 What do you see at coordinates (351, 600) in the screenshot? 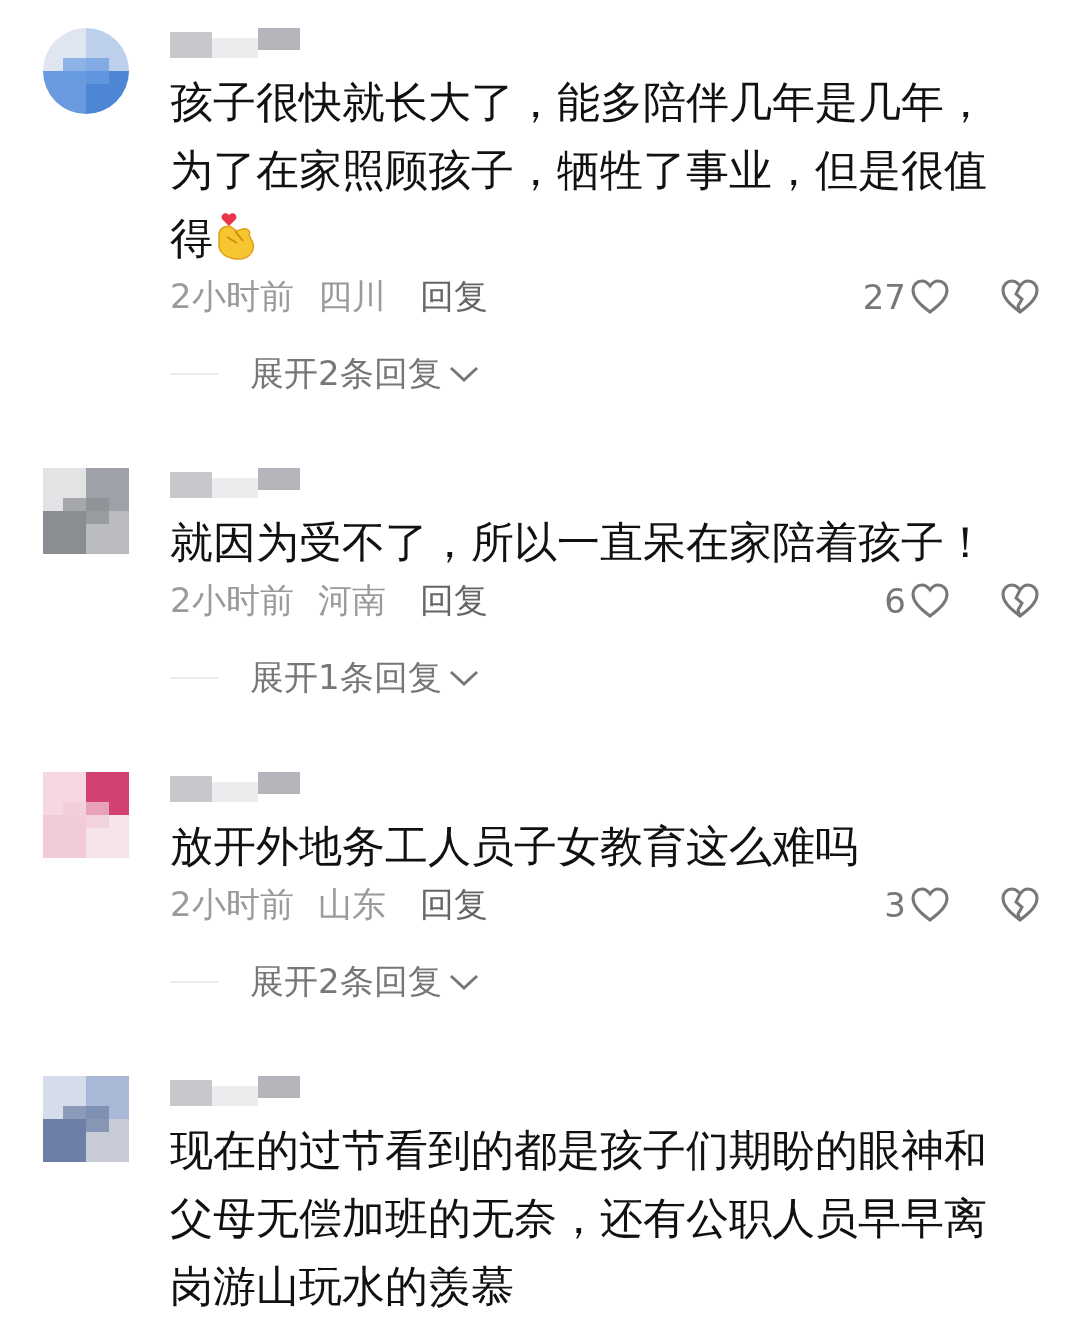
I see `comment-location: 河南` at bounding box center [351, 600].